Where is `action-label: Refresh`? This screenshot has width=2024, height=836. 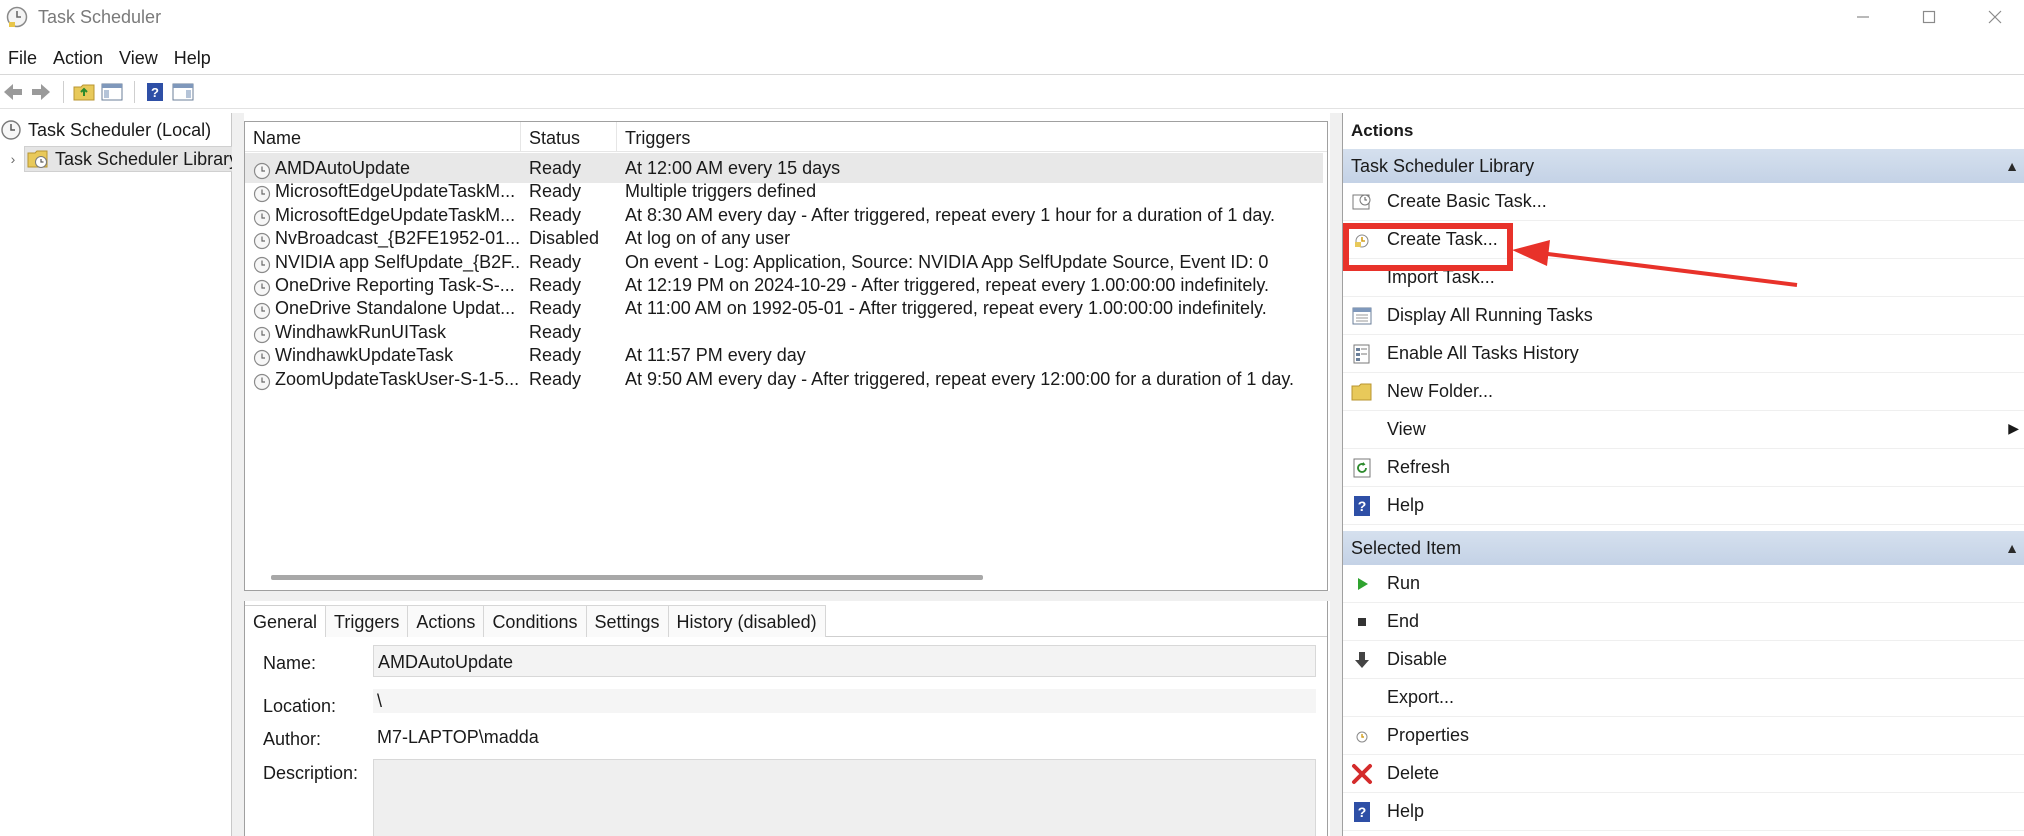
action-label: Refresh is located at coordinates (1419, 467).